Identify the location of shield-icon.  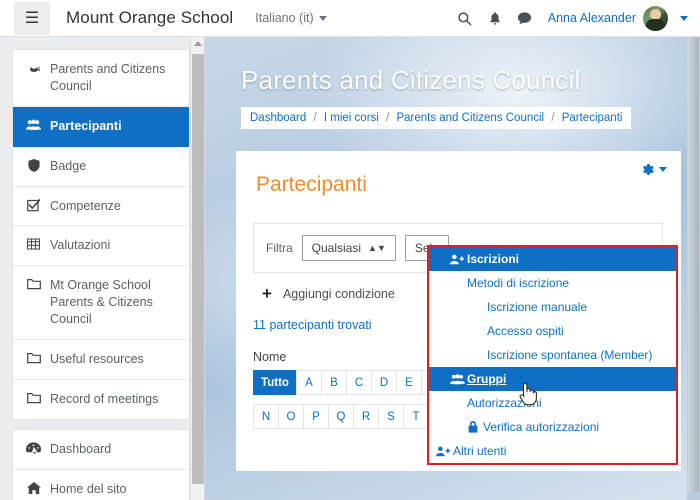
(33, 165).